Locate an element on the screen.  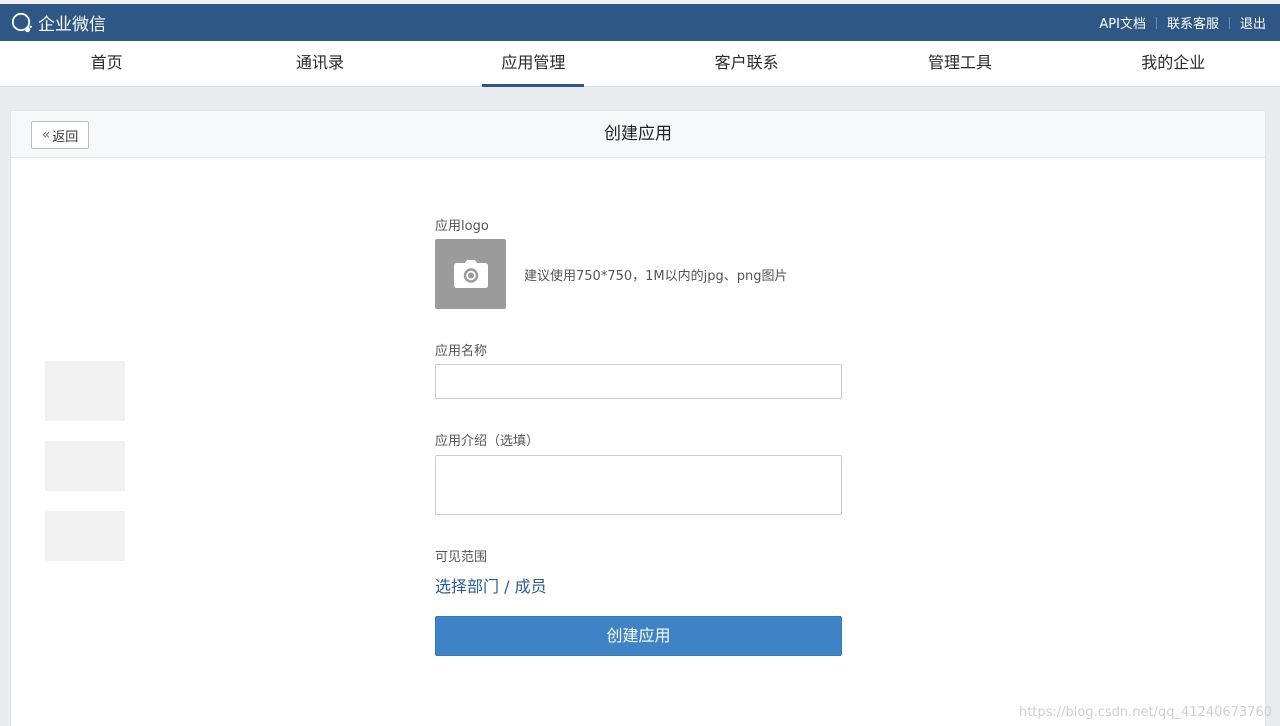
logo-upload-button is located at coordinates (470, 274).